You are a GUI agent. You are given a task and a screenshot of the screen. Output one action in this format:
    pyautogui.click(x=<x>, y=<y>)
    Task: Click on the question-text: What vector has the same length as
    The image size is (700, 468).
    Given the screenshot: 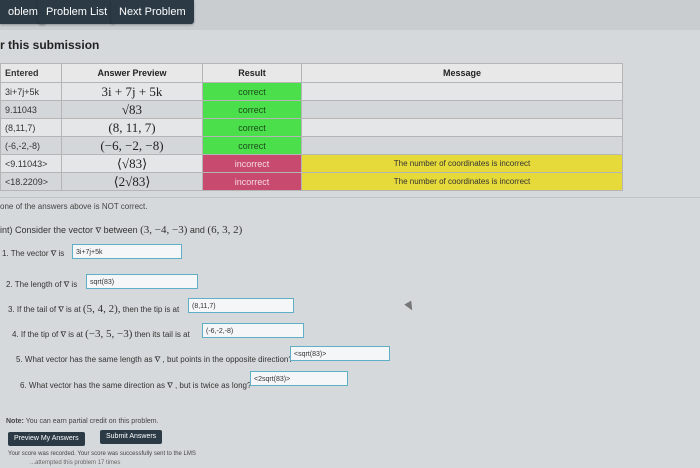 What is the action you would take?
    pyautogui.click(x=88, y=359)
    